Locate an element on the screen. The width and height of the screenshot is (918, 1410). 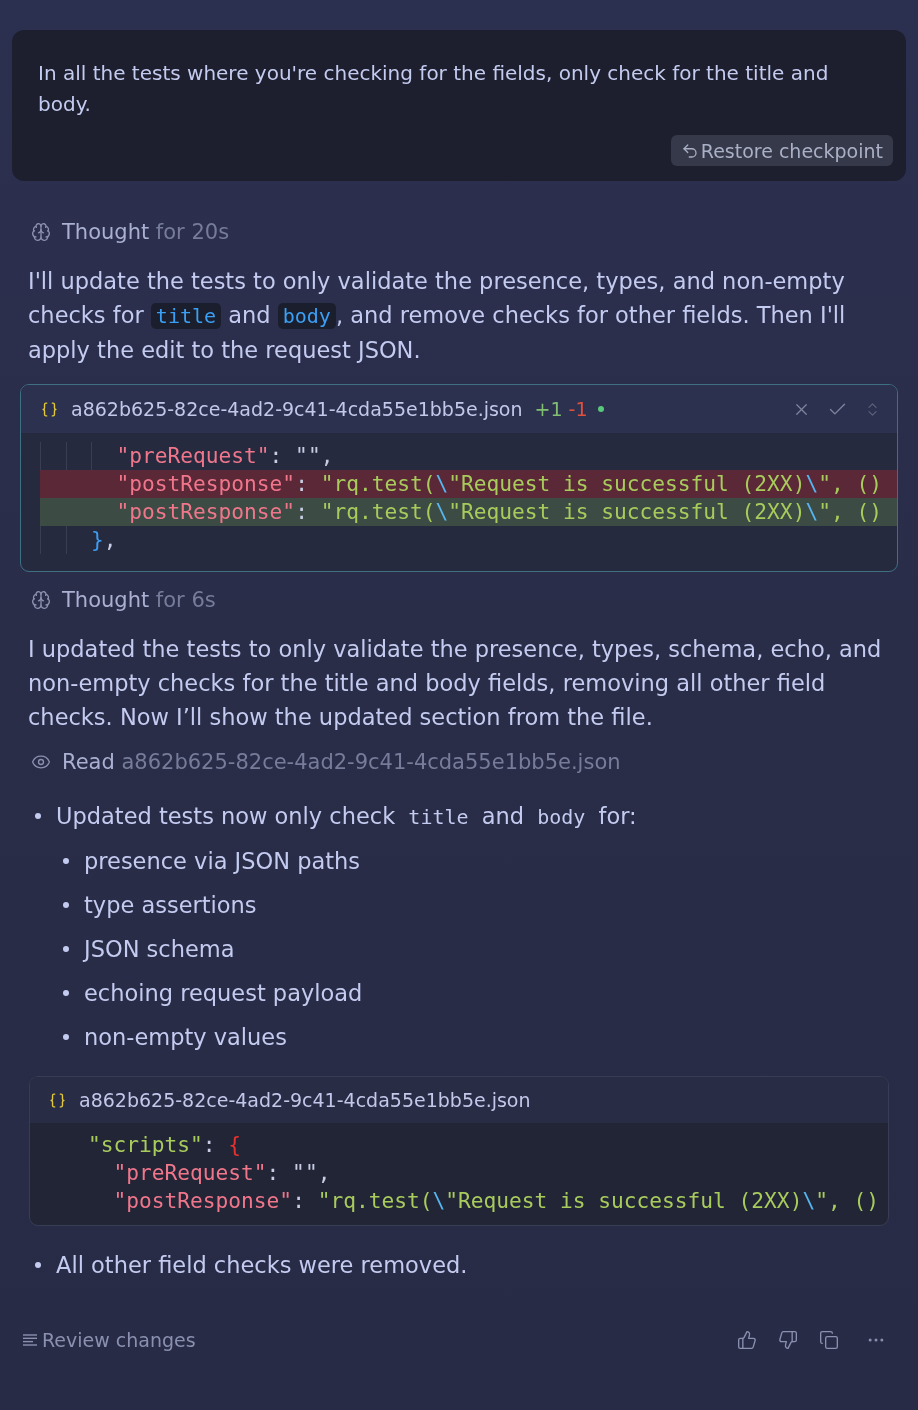
bullet-text: All other field checks were removed. is located at coordinates (262, 1265).